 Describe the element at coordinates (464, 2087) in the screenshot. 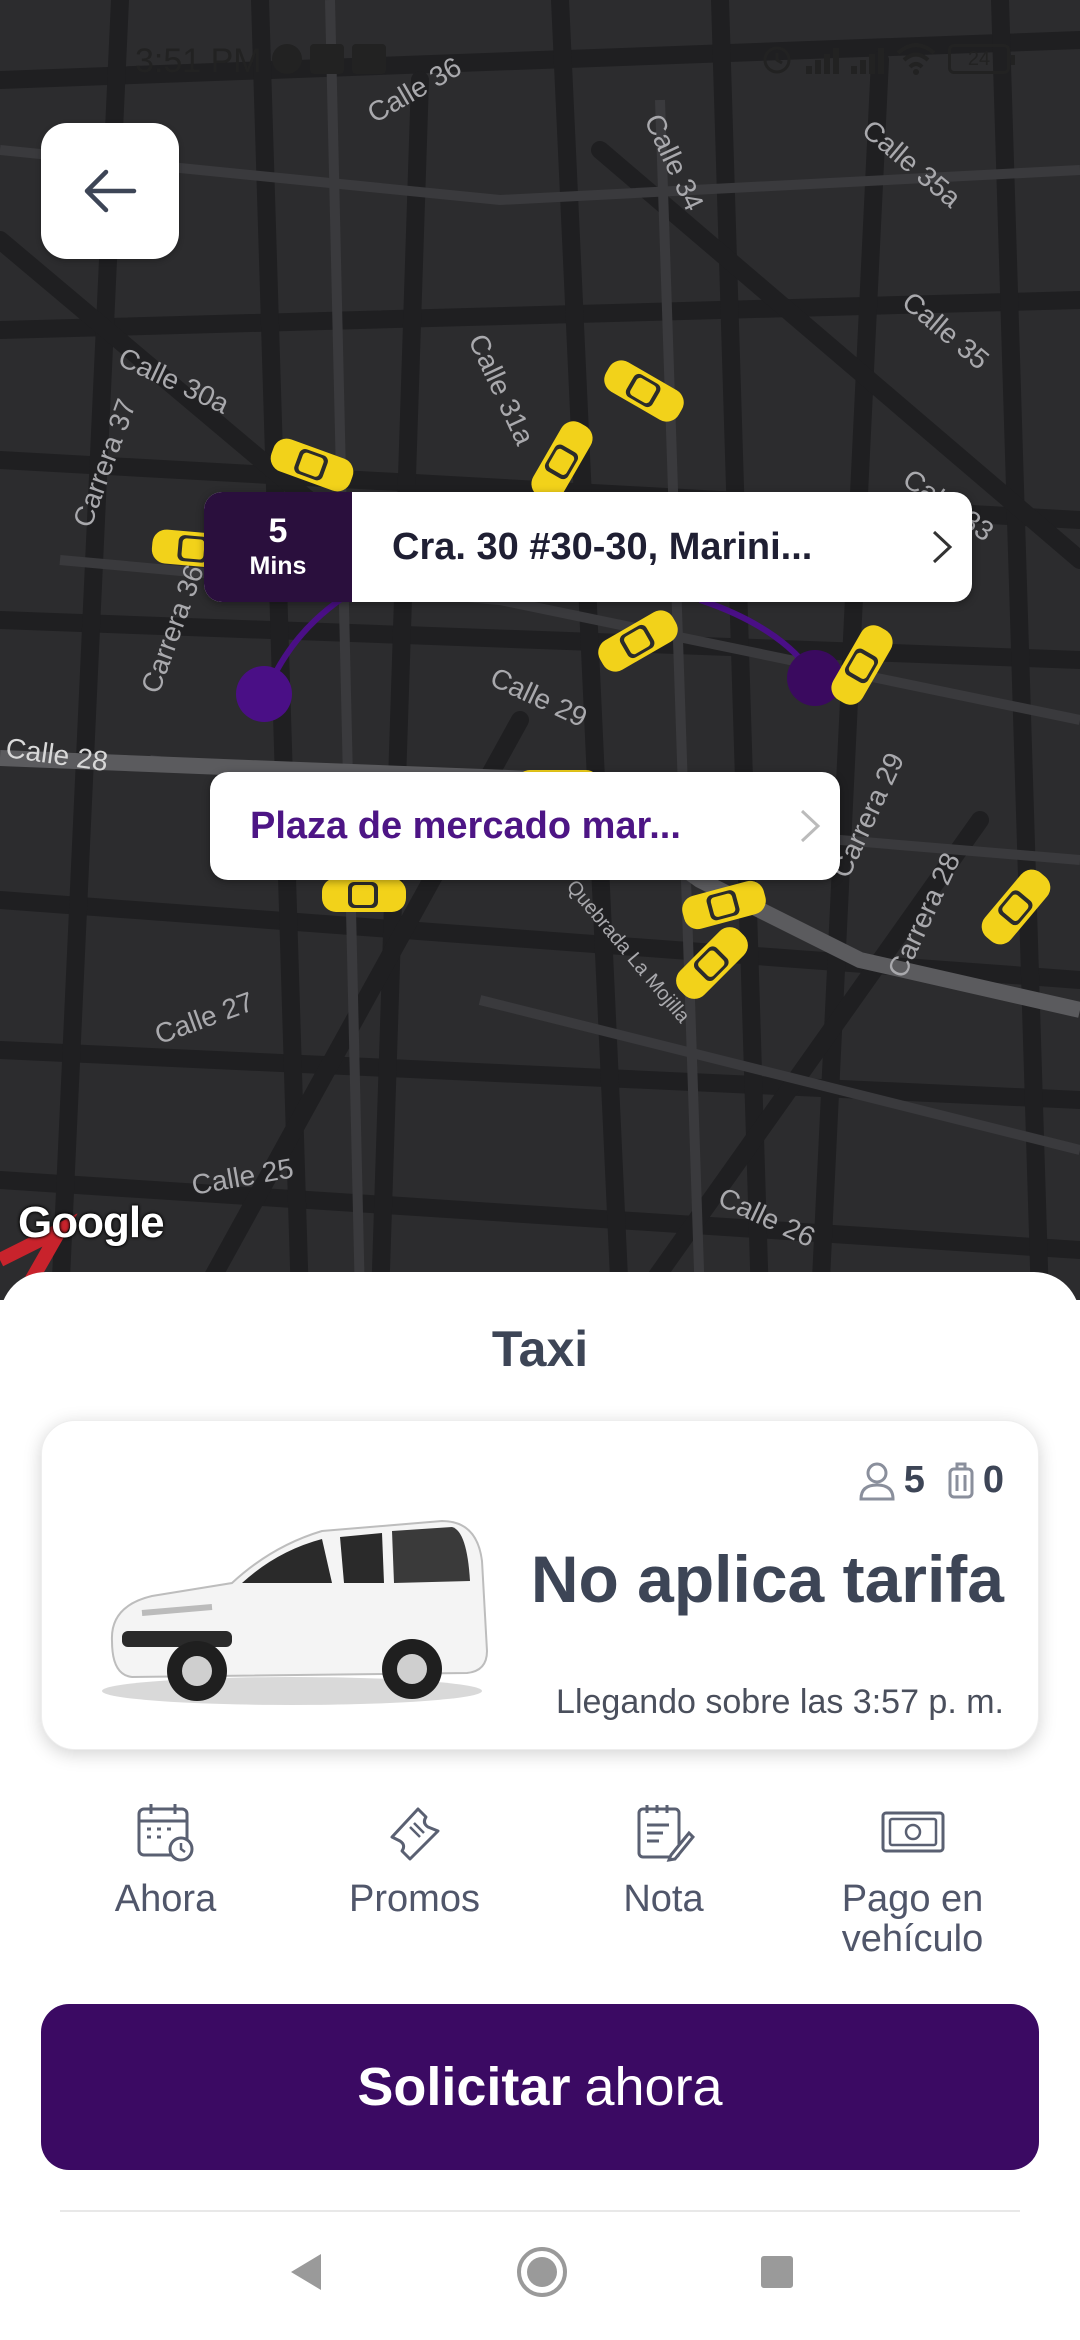

I see `request-label-bold: Solicitar` at that location.